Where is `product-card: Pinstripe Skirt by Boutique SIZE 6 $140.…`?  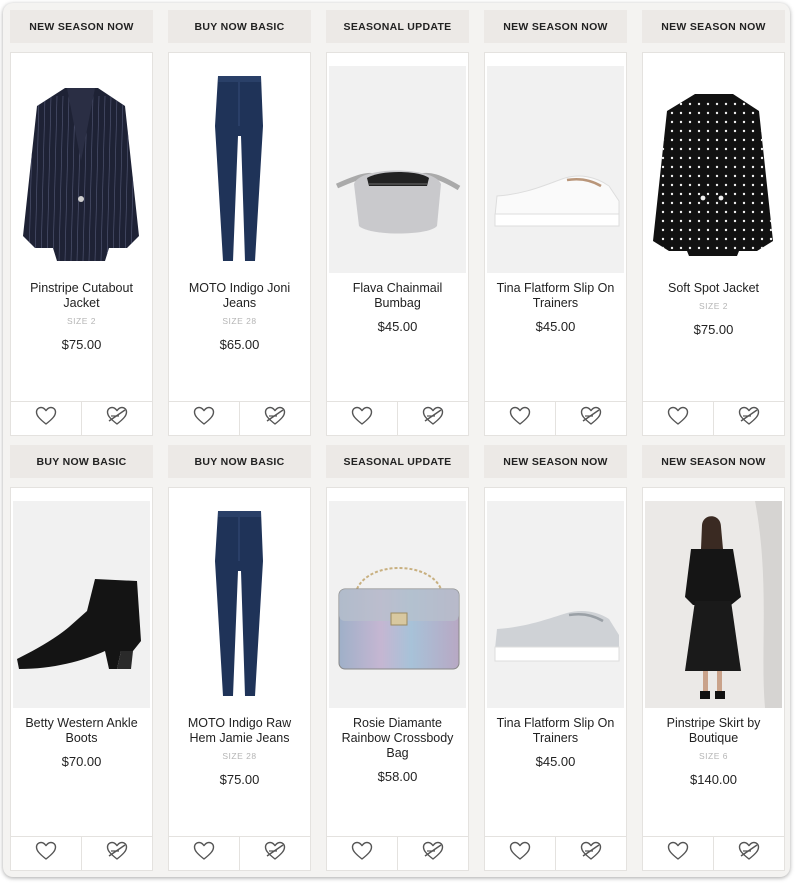
product-card: Pinstripe Skirt by Boutique SIZE 6 $140.… is located at coordinates (713, 679).